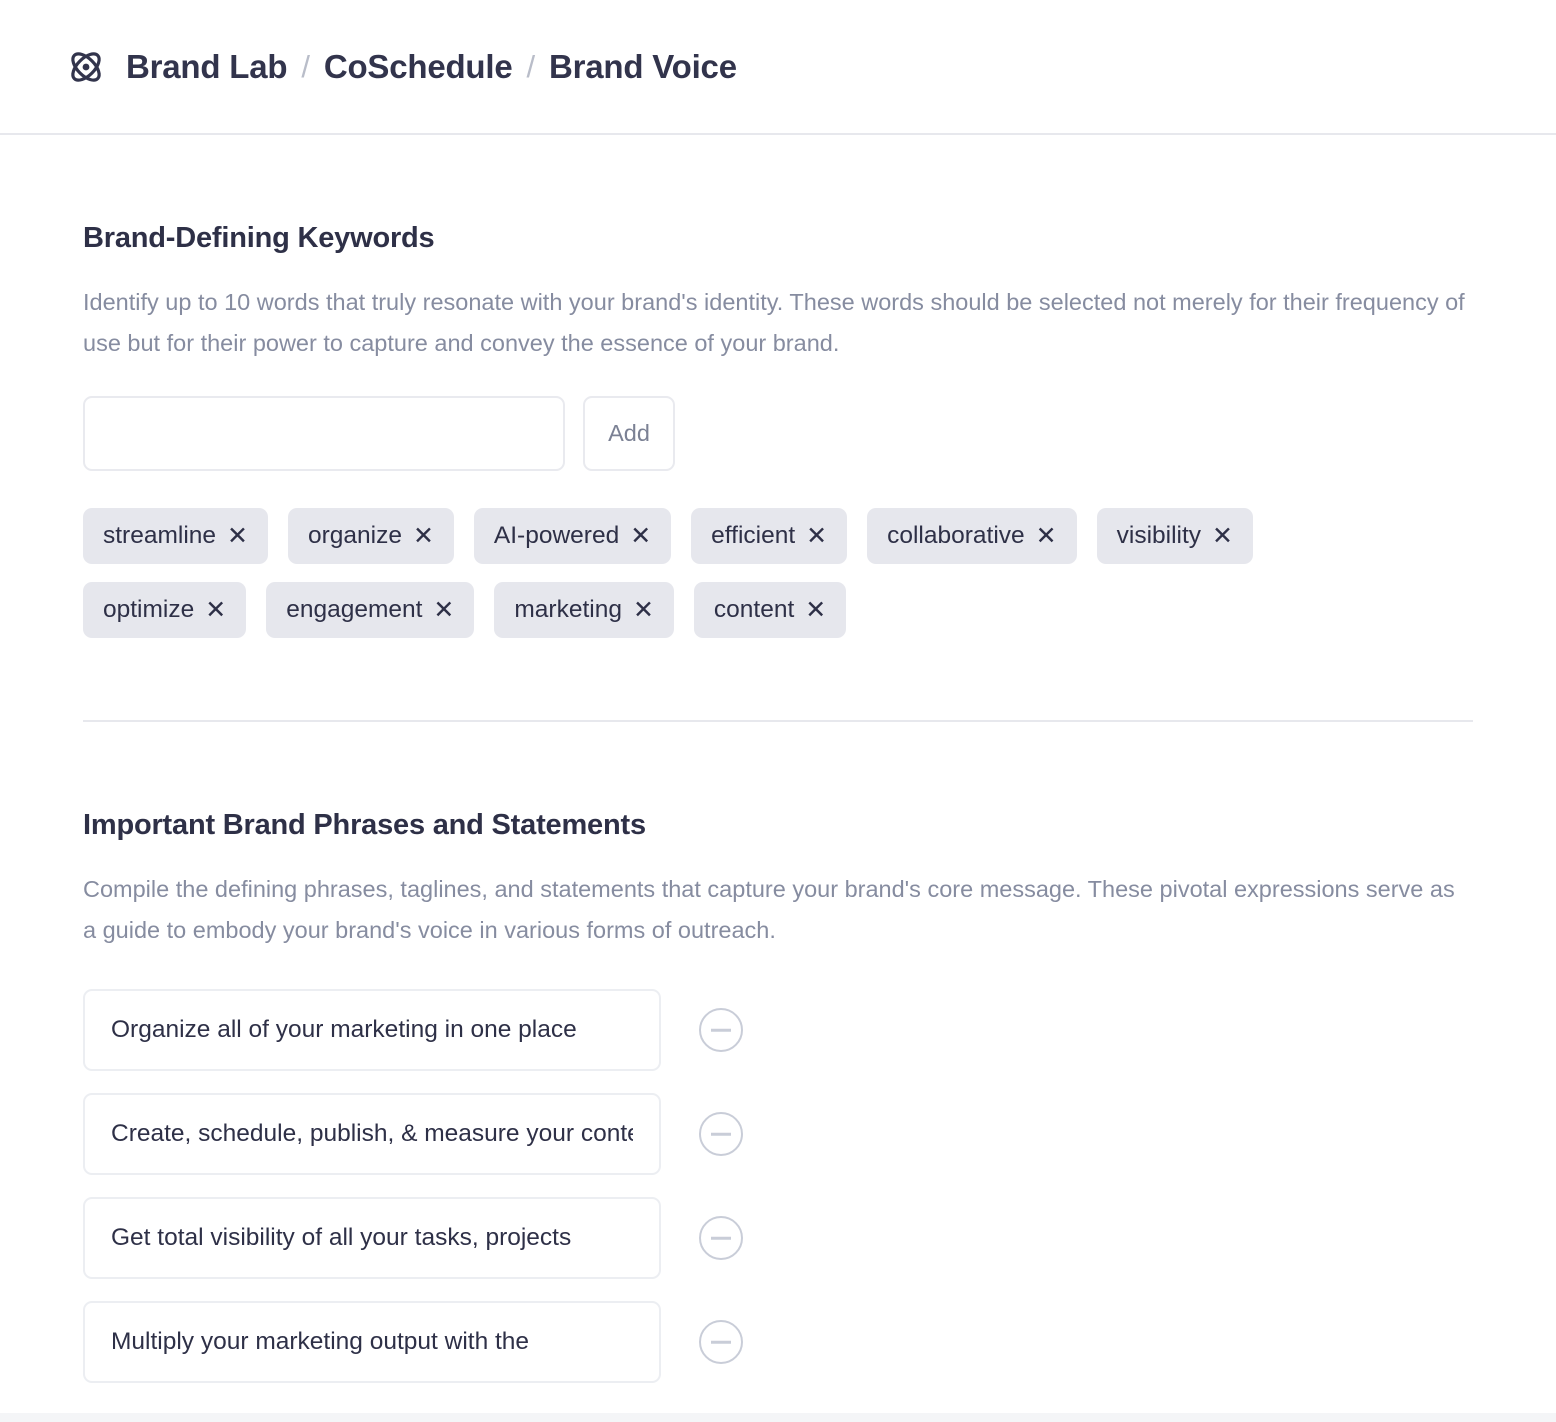 This screenshot has height=1422, width=1556. I want to click on keyword-chip-label: marketing, so click(568, 609).